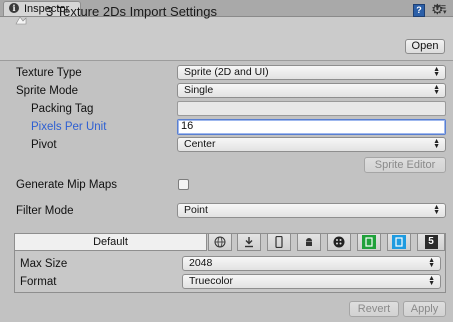  I want to click on tab-web-platform, so click(220, 242).